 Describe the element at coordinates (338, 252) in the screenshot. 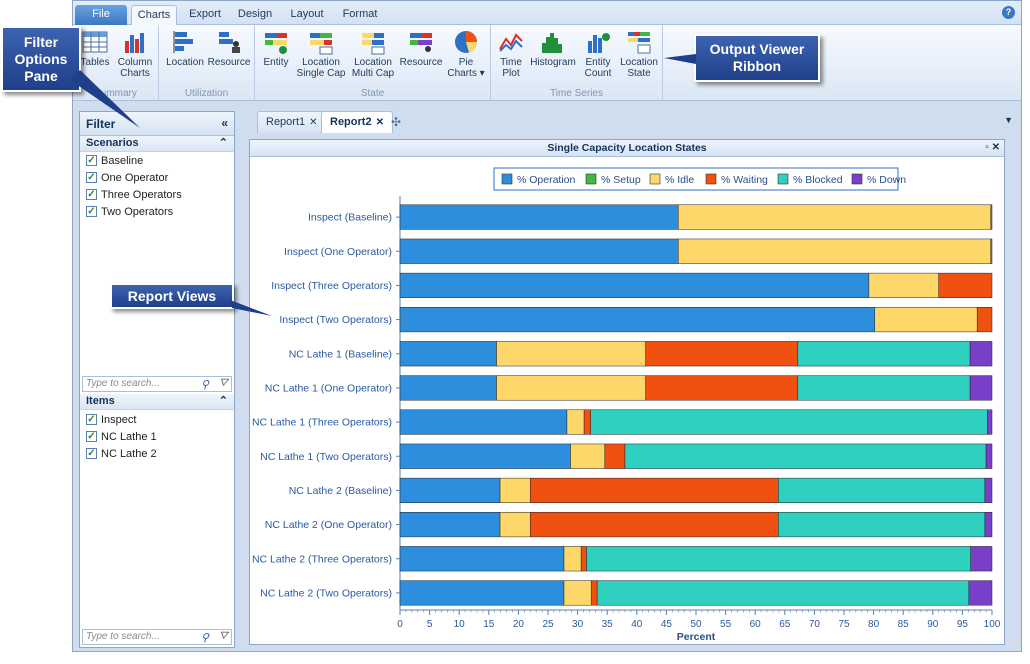

I see `y-tick-label: Inspect (One Operator)` at that location.